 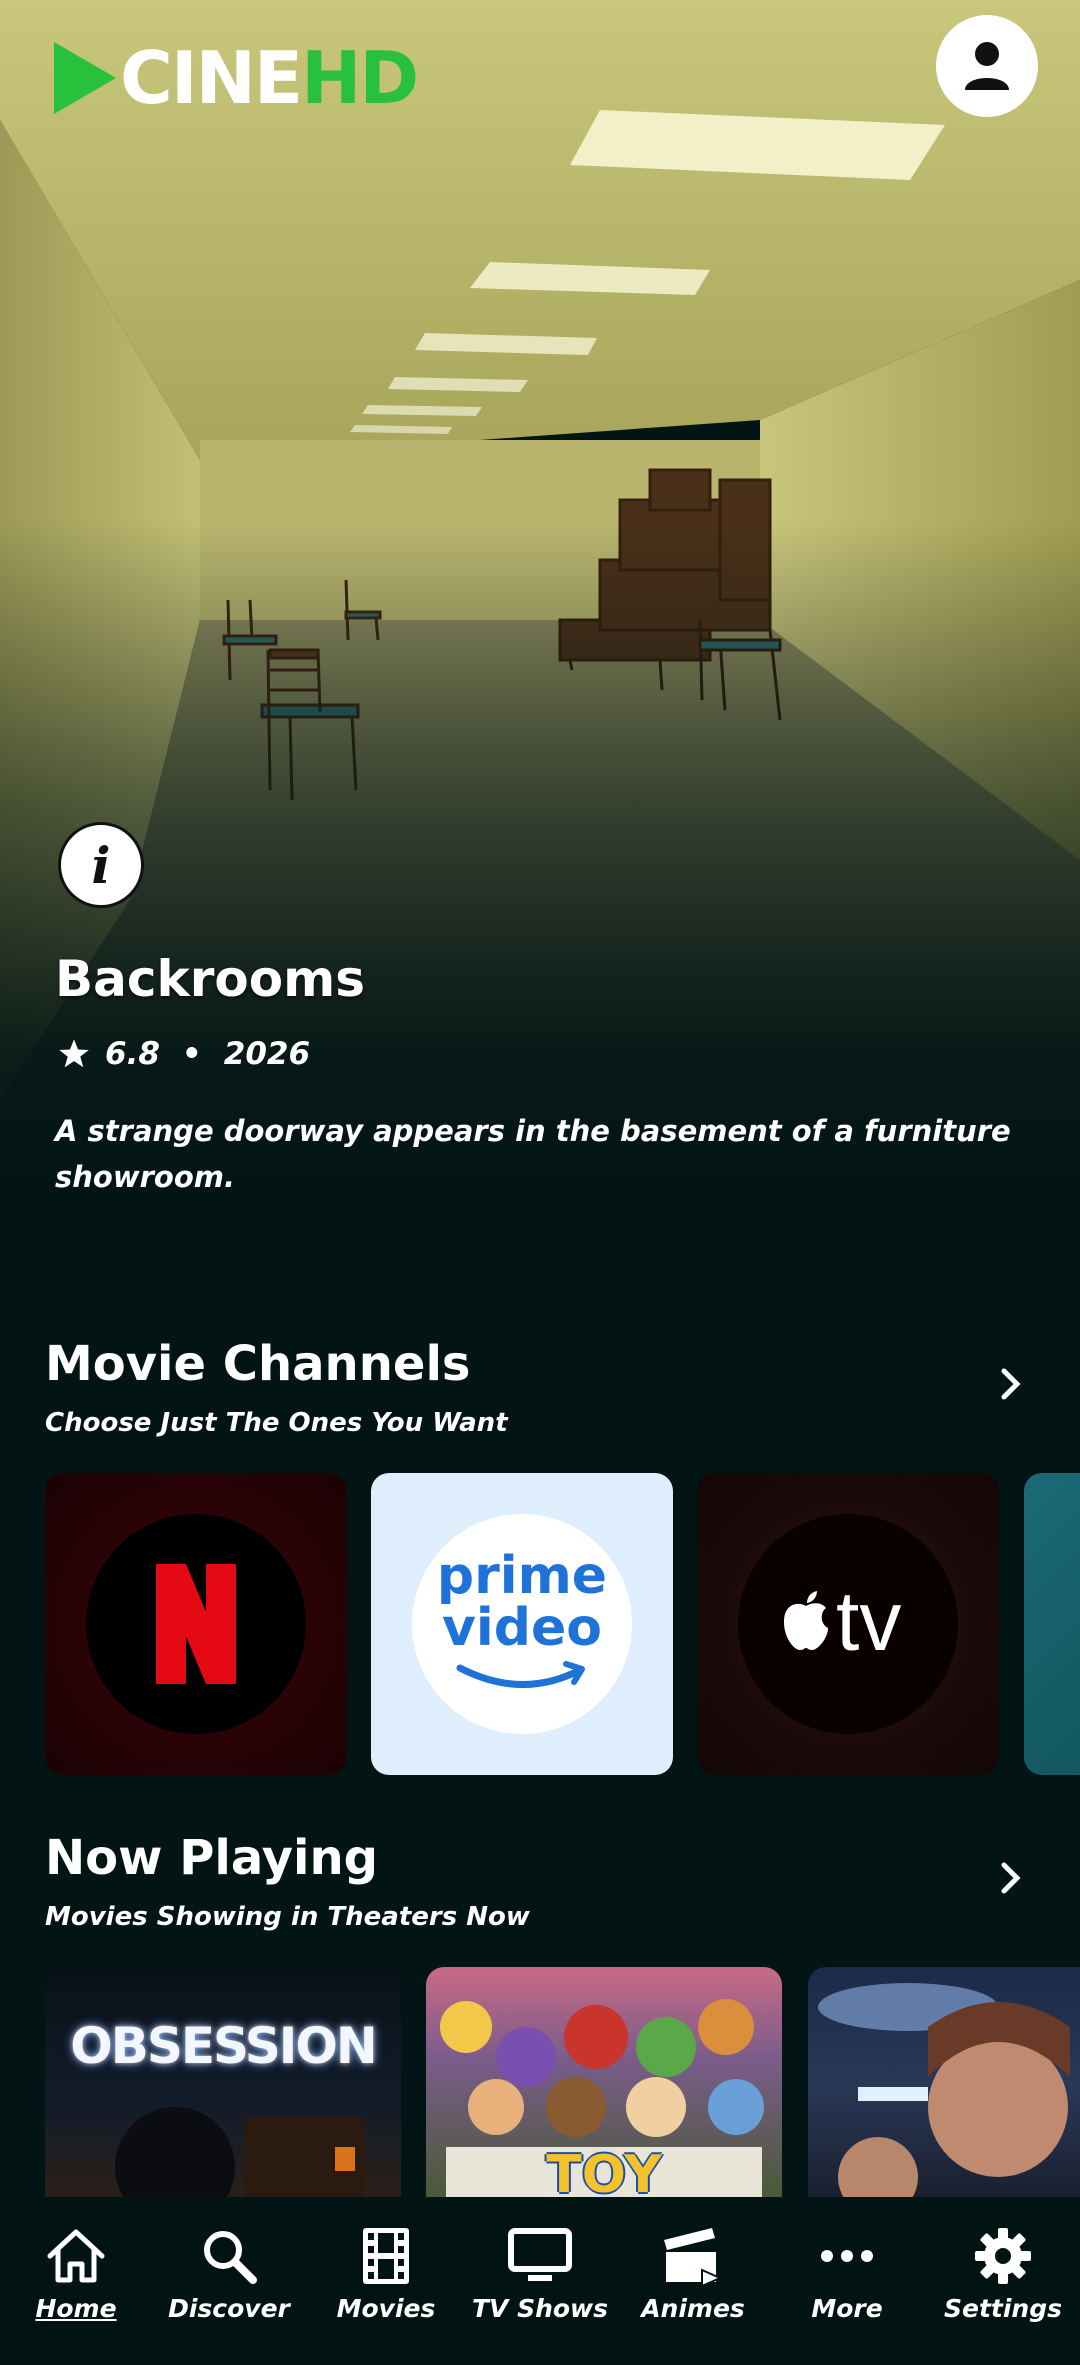 What do you see at coordinates (693, 2256) in the screenshot?
I see `clapperboard-icon` at bounding box center [693, 2256].